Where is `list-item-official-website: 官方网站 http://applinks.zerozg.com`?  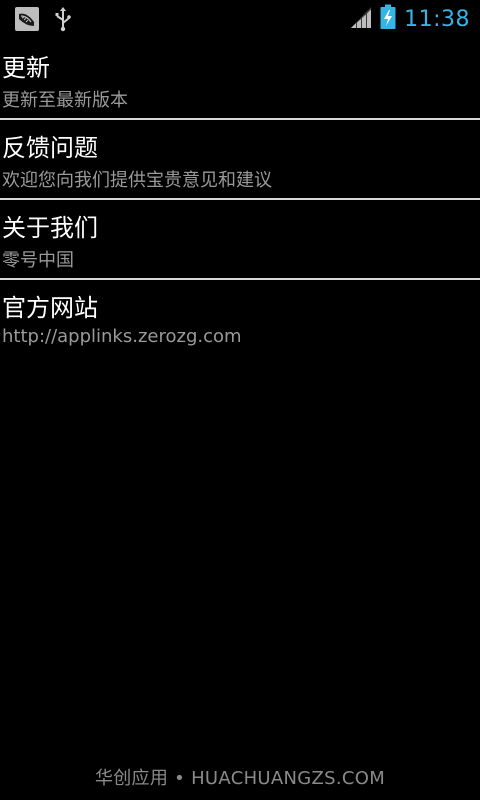 list-item-official-website: 官方网站 http://applinks.zerozg.com is located at coordinates (240, 319).